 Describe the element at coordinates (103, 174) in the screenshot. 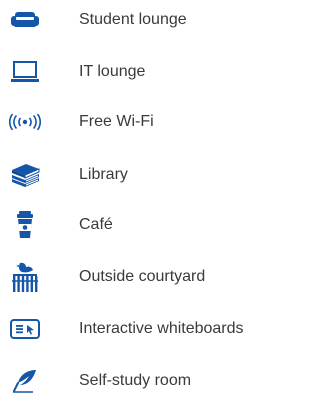

I see `list-item-label: Library` at that location.